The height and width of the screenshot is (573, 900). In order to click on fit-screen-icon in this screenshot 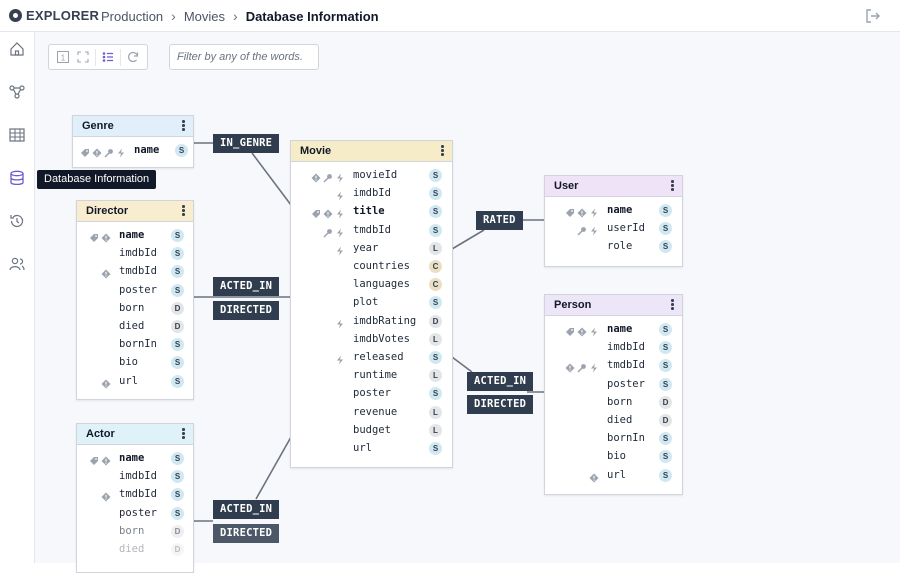, I will do `click(83, 57)`.